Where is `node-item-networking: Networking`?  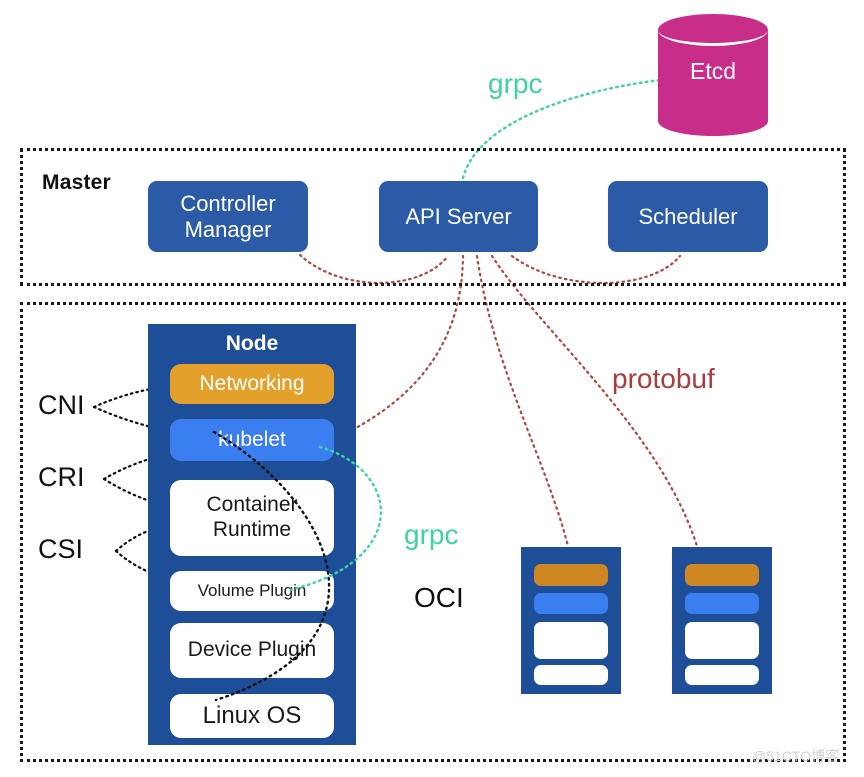 node-item-networking: Networking is located at coordinates (252, 384).